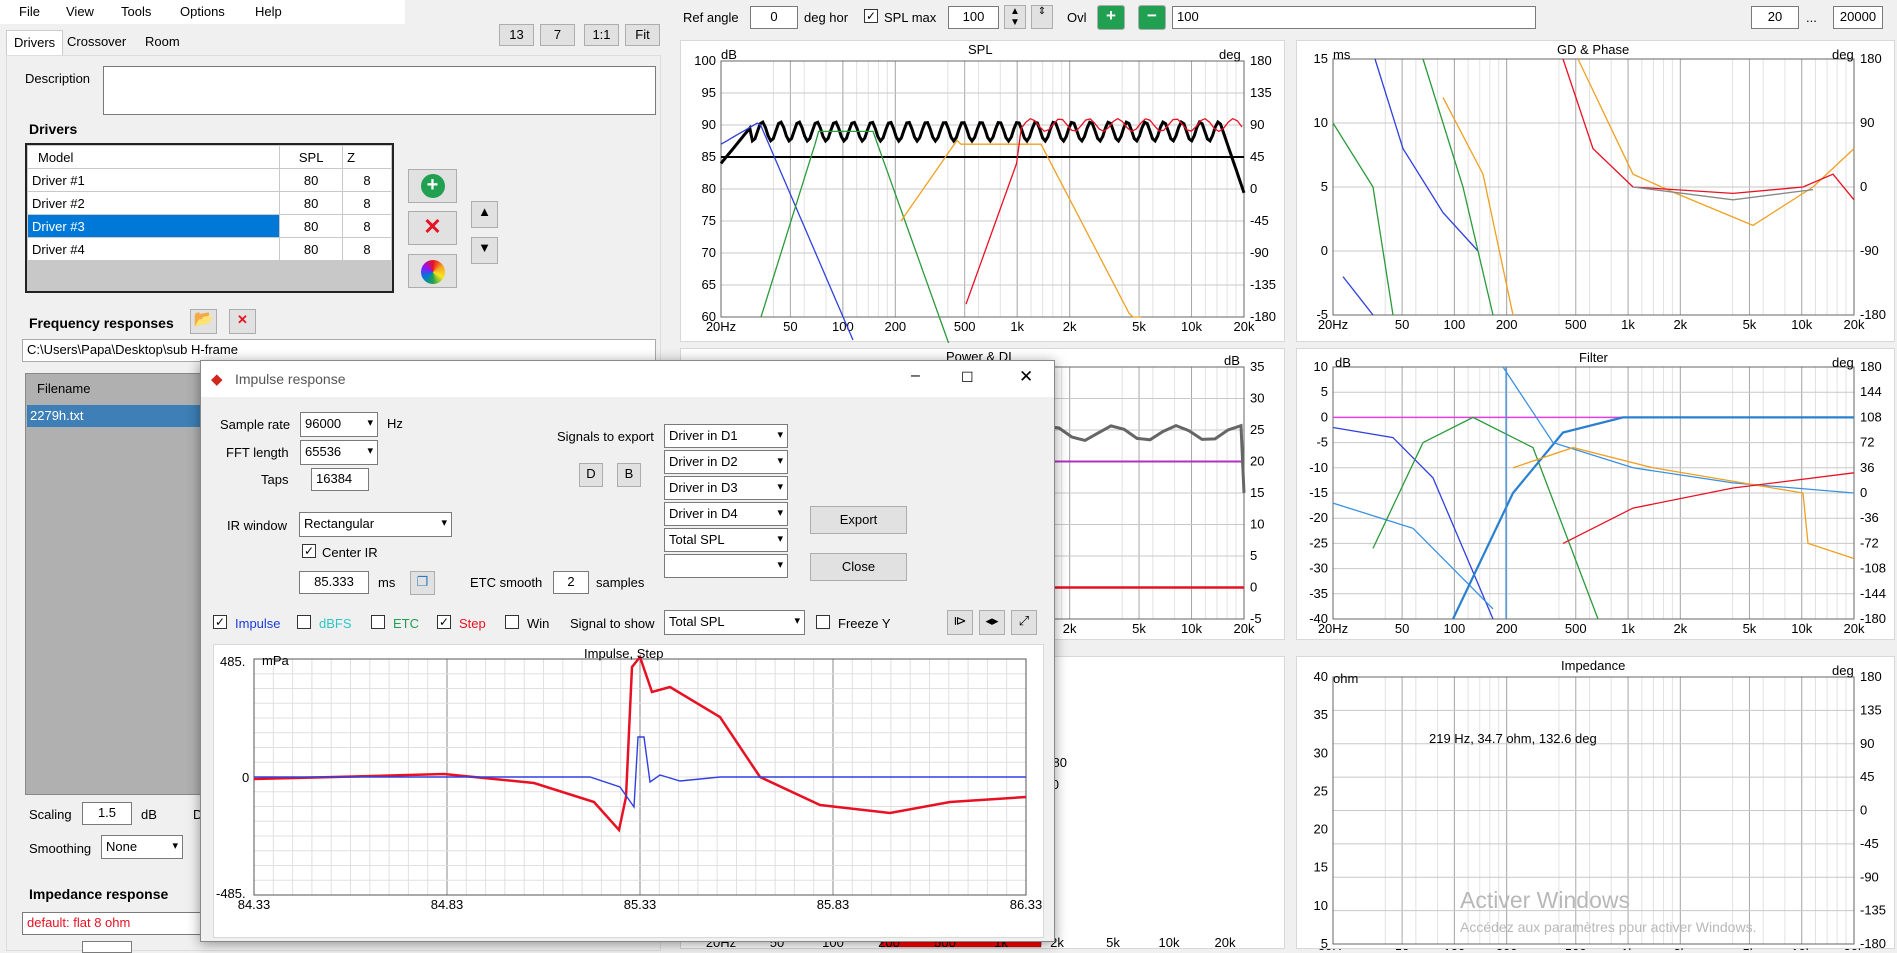 The image size is (1897, 953). Describe the element at coordinates (1042, 17) in the screenshot. I see `spl-fit-button: ⇕` at that location.